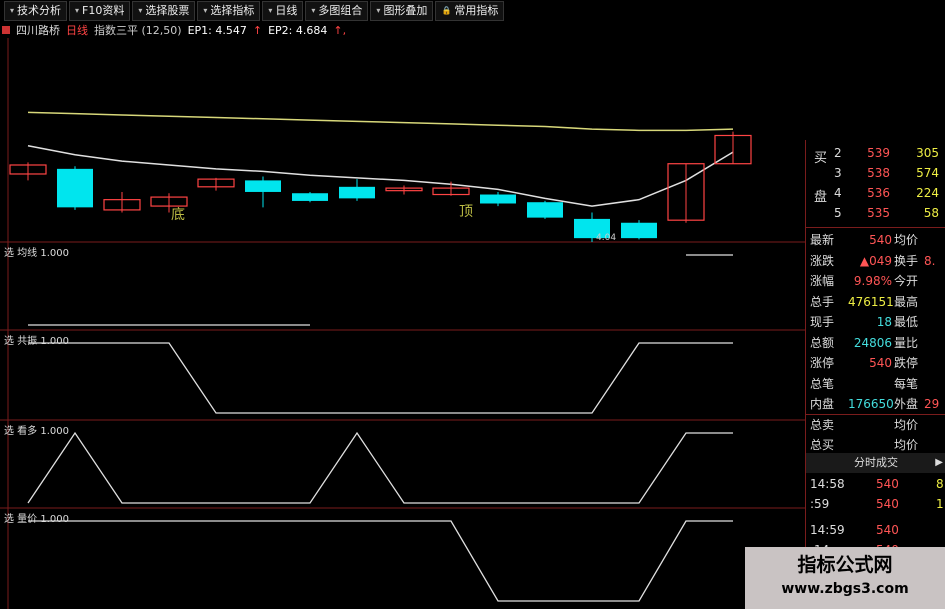 This screenshot has width=945, height=609. I want to click on stock-marker-icon, so click(6, 30).